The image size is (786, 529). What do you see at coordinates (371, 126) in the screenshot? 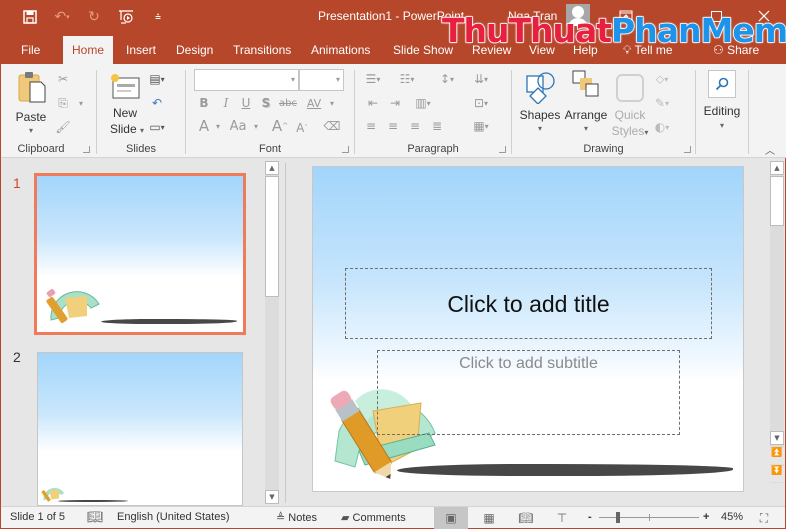
I see `align-left-icon: ≡` at bounding box center [371, 126].